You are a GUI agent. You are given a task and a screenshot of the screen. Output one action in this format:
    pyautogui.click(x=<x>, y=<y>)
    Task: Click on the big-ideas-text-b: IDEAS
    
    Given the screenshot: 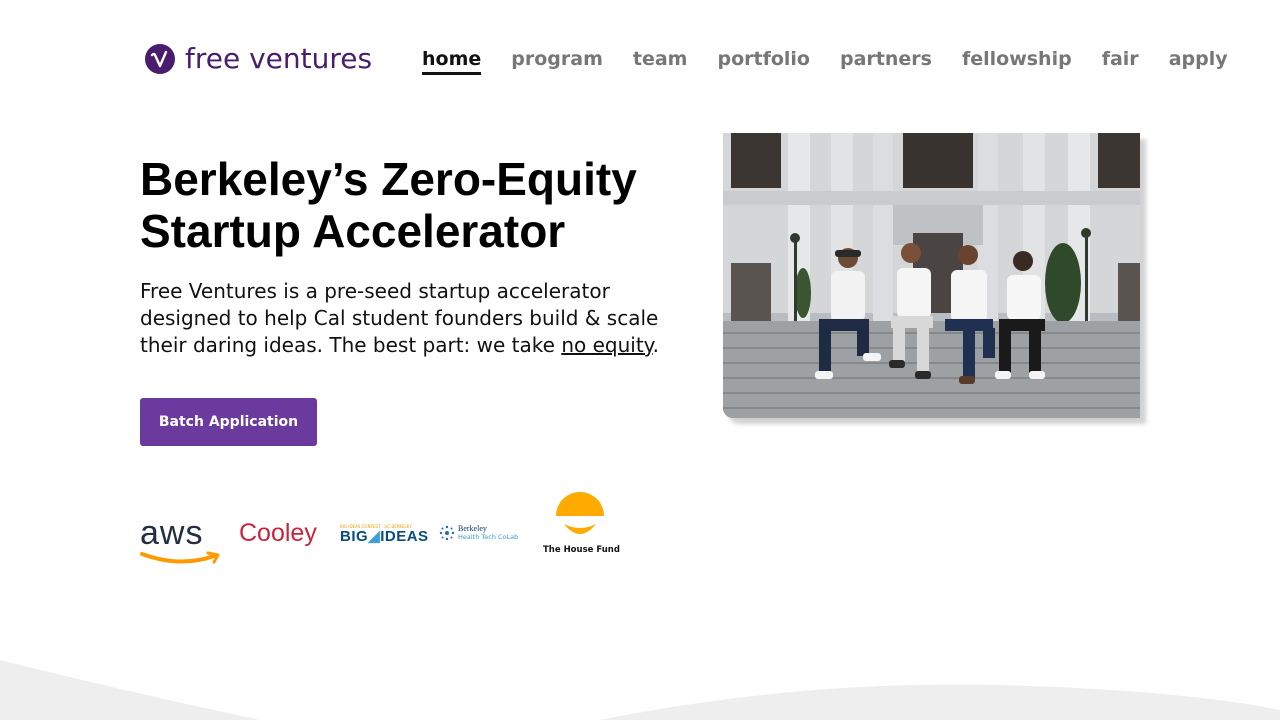 What is the action you would take?
    pyautogui.click(x=404, y=536)
    